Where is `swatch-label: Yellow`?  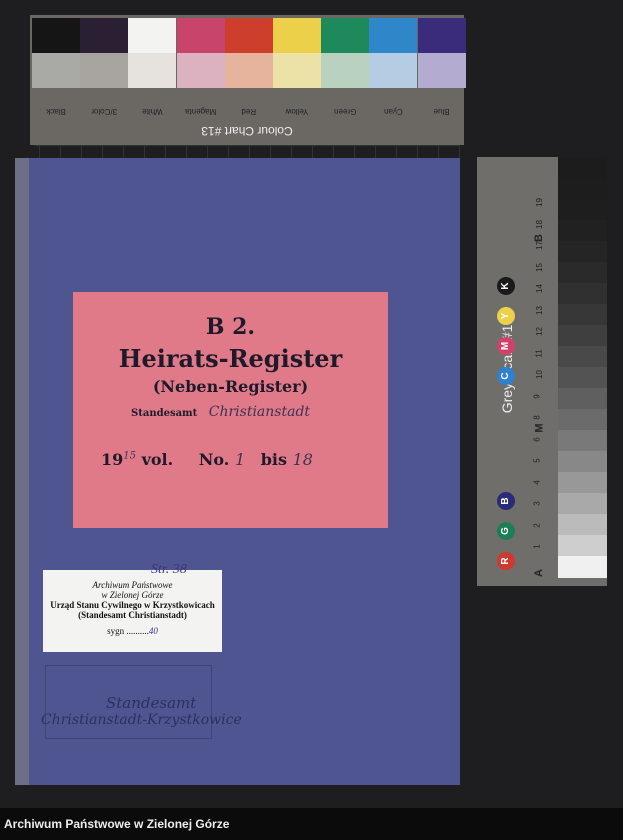 swatch-label: Yellow is located at coordinates (297, 111).